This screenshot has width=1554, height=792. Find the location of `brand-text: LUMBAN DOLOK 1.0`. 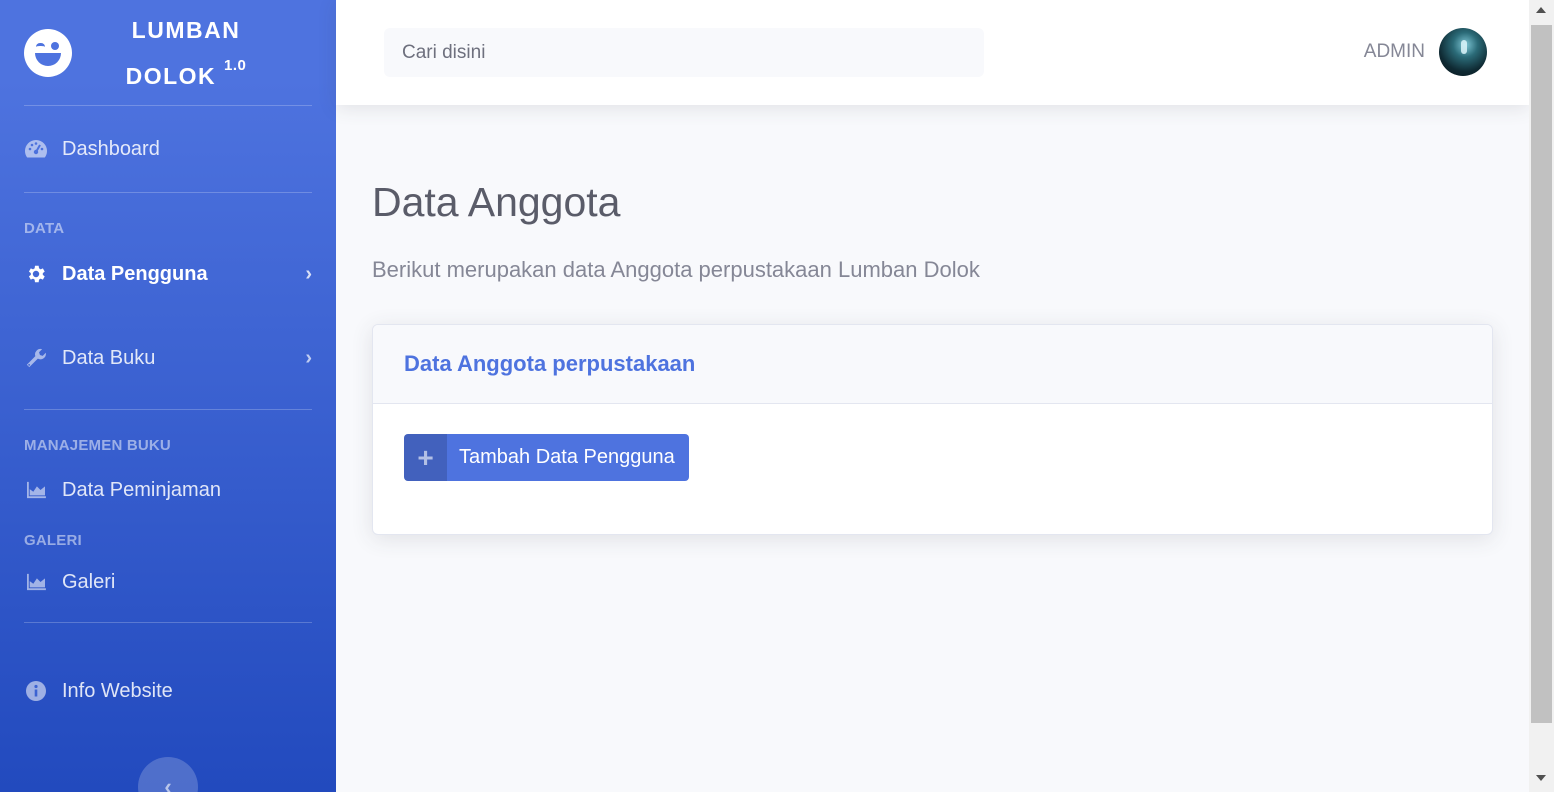

brand-text: LUMBAN DOLOK 1.0 is located at coordinates (204, 53).